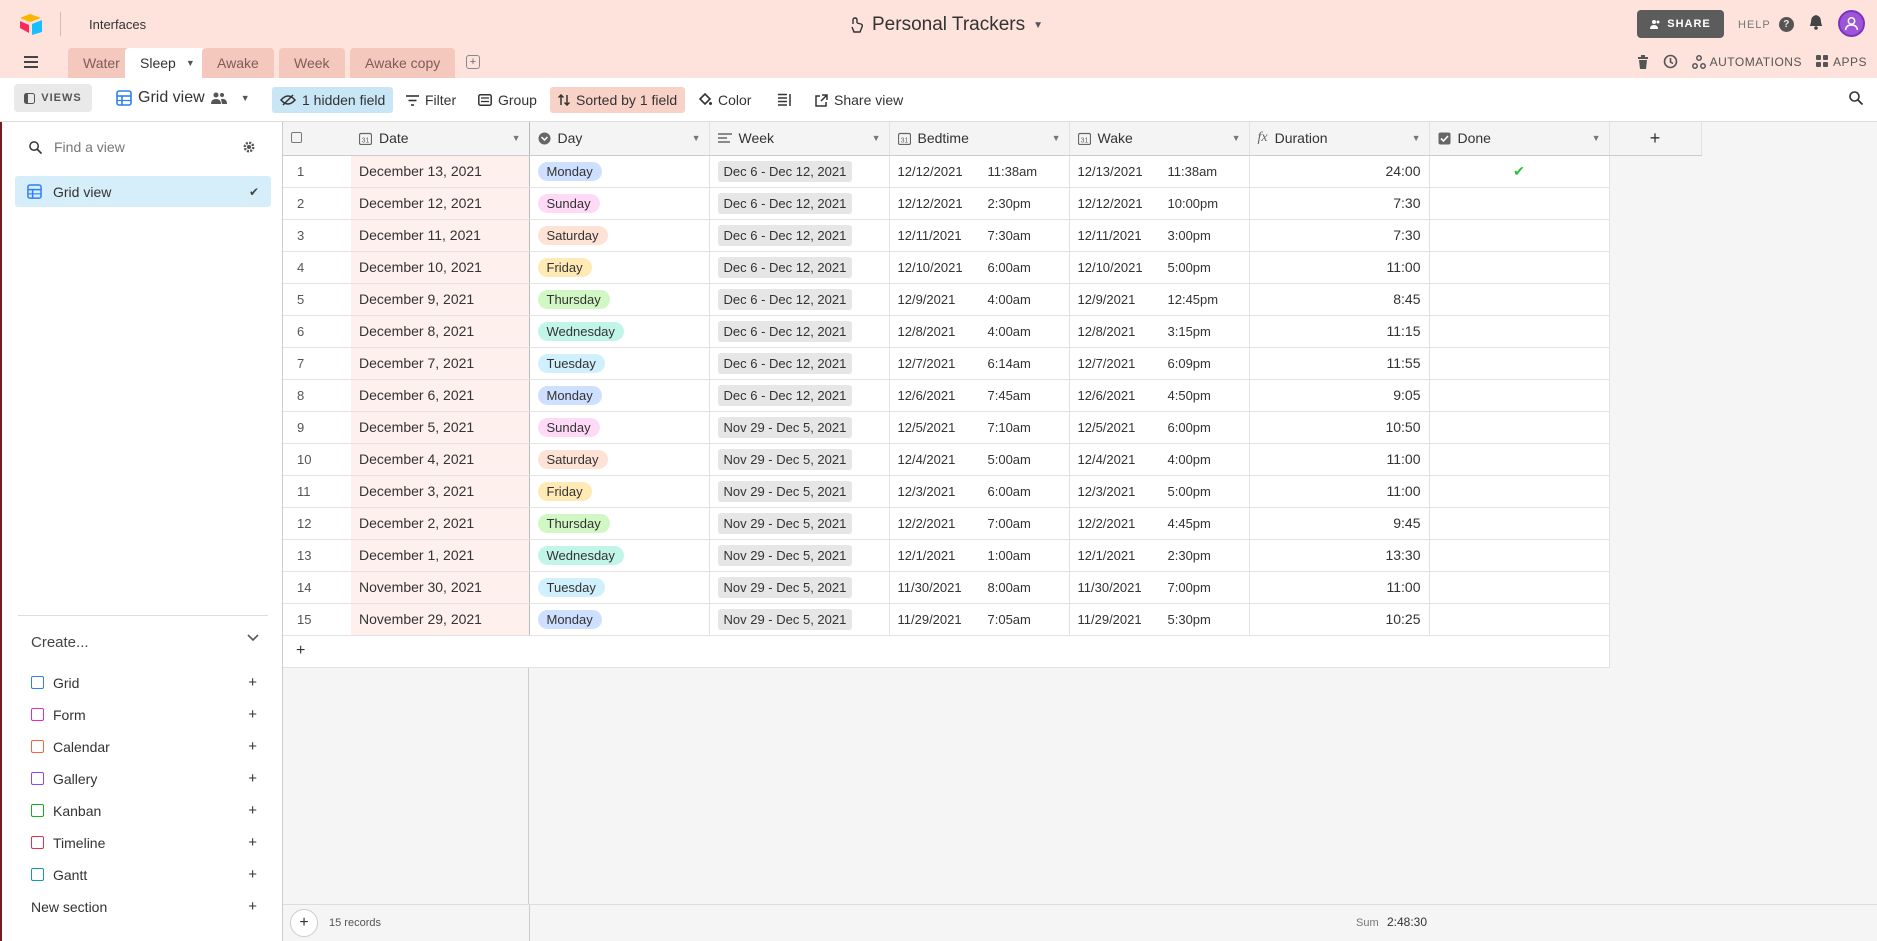 The image size is (1877, 941). What do you see at coordinates (1339, 555) in the screenshot?
I see `cell-duration: 13:30` at bounding box center [1339, 555].